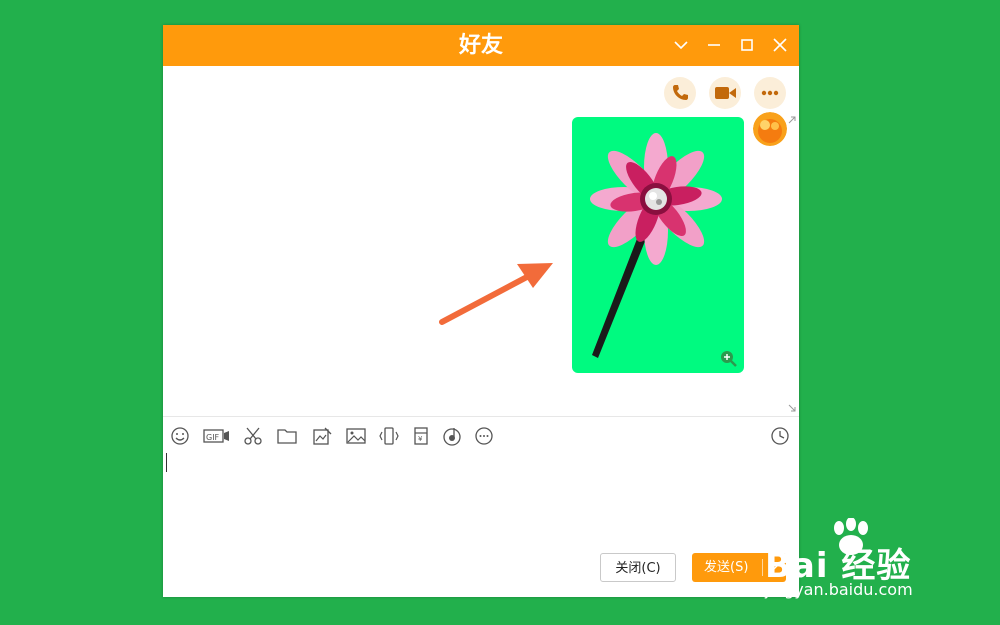  What do you see at coordinates (322, 436) in the screenshot?
I see `image-edit-icon` at bounding box center [322, 436].